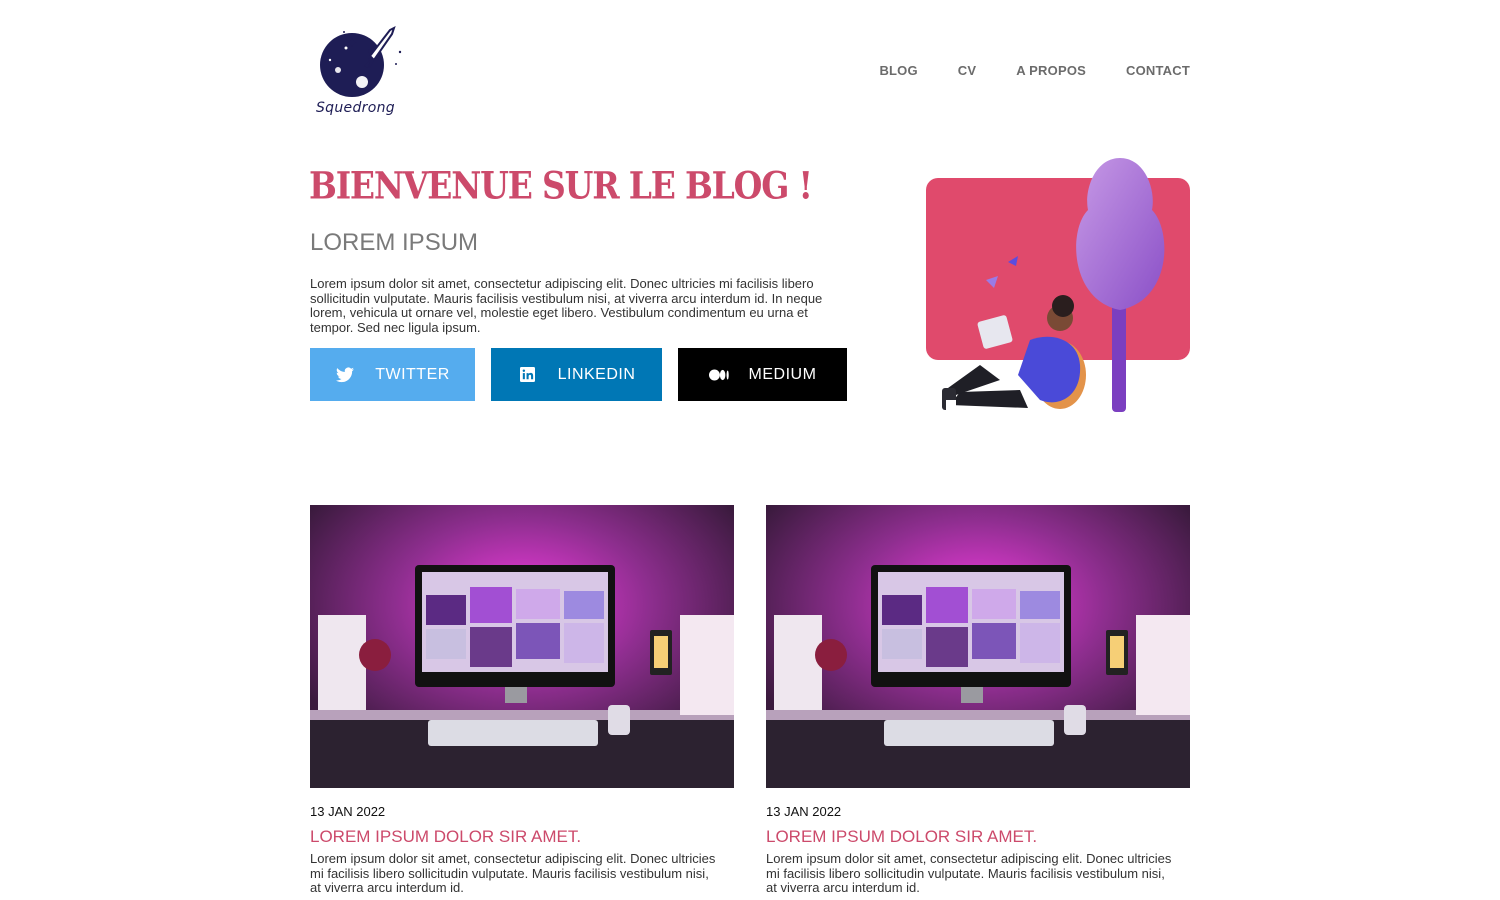 This screenshot has height=900, width=1500. What do you see at coordinates (345, 375) in the screenshot?
I see `twitter-icon` at bounding box center [345, 375].